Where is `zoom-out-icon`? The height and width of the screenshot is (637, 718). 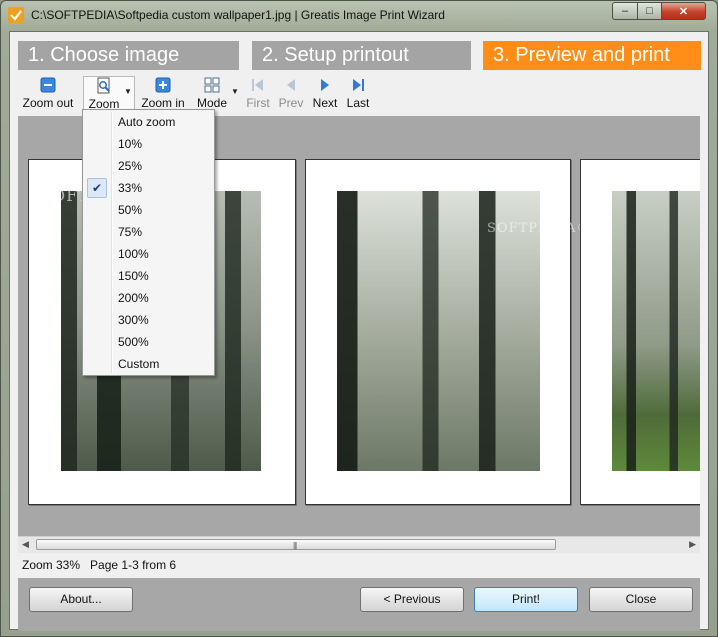 zoom-out-icon is located at coordinates (48, 85).